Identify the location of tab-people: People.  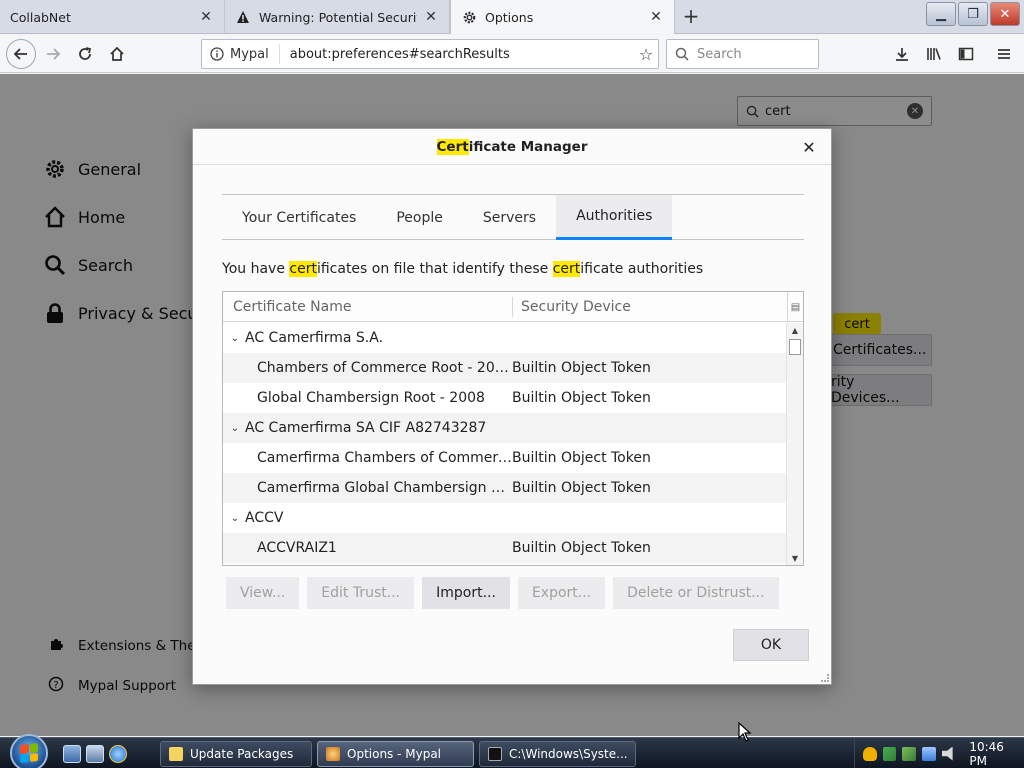
(419, 217).